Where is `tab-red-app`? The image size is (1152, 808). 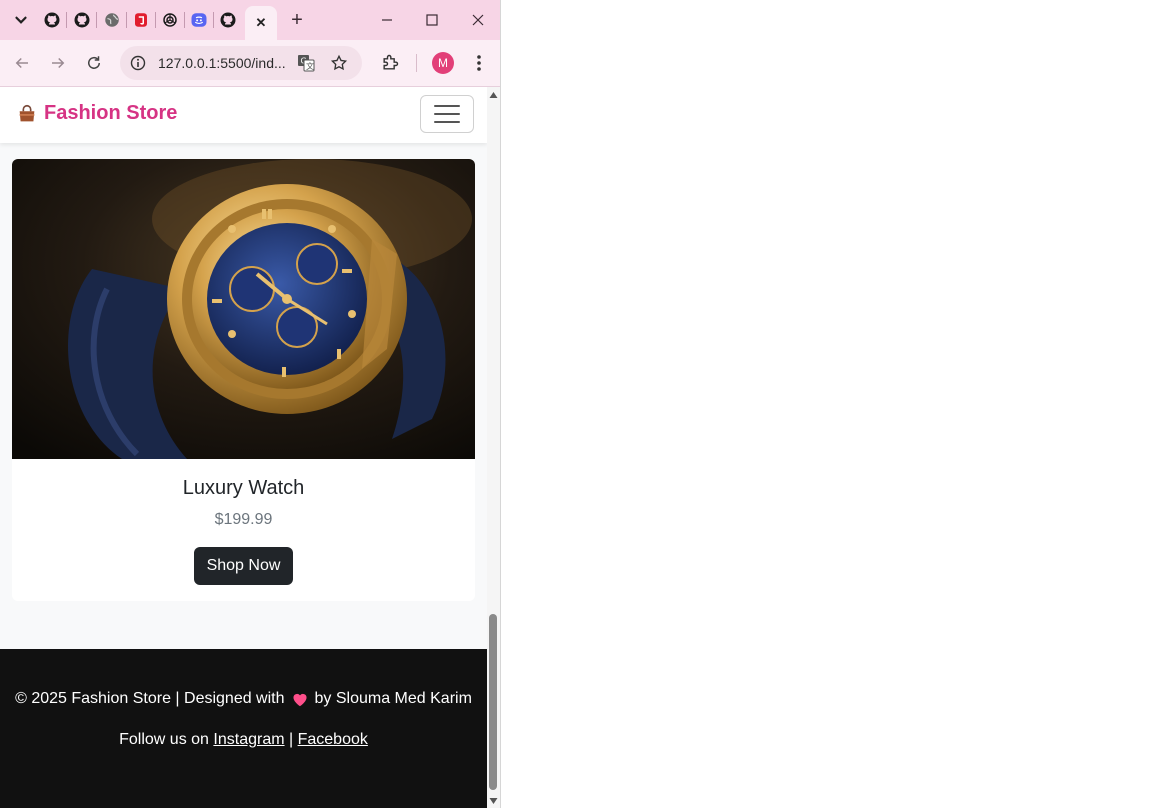
tab-red-app is located at coordinates (141, 20).